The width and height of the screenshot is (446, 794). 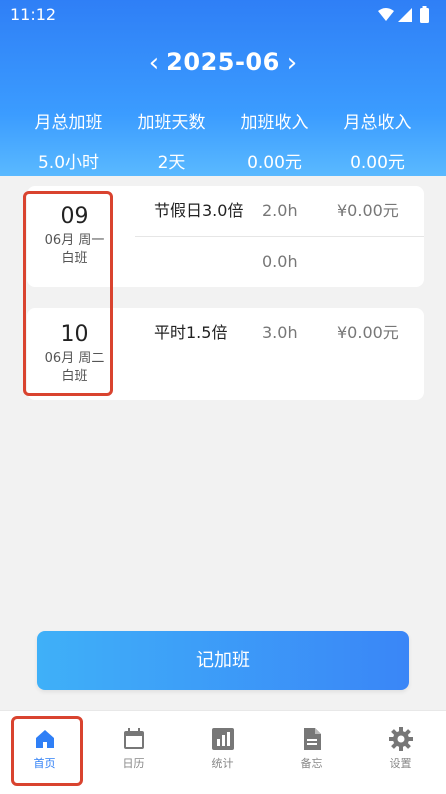 I want to click on stat-overtime-income: 加班收入 0.00元, so click(x=274, y=140).